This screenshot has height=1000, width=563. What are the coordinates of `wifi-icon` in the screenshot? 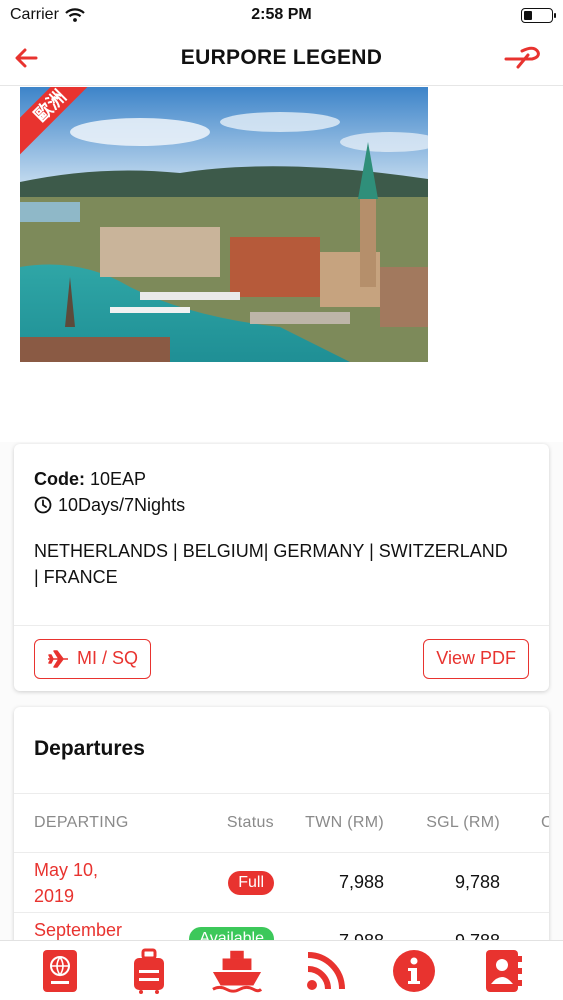 It's located at (75, 15).